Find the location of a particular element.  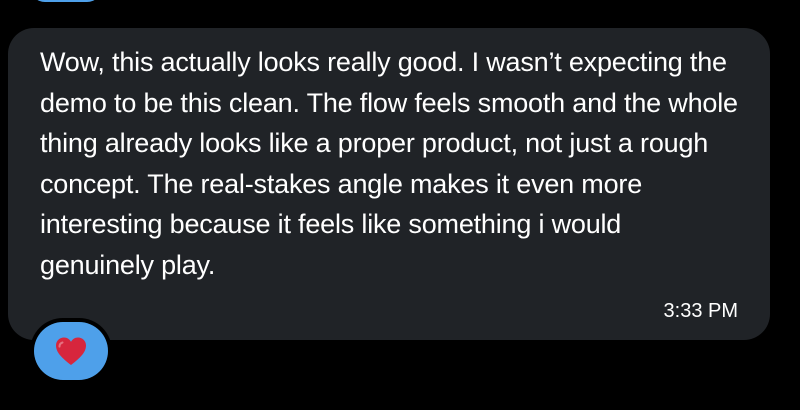

message-timestamp: 3:33 PM is located at coordinates (700, 311).